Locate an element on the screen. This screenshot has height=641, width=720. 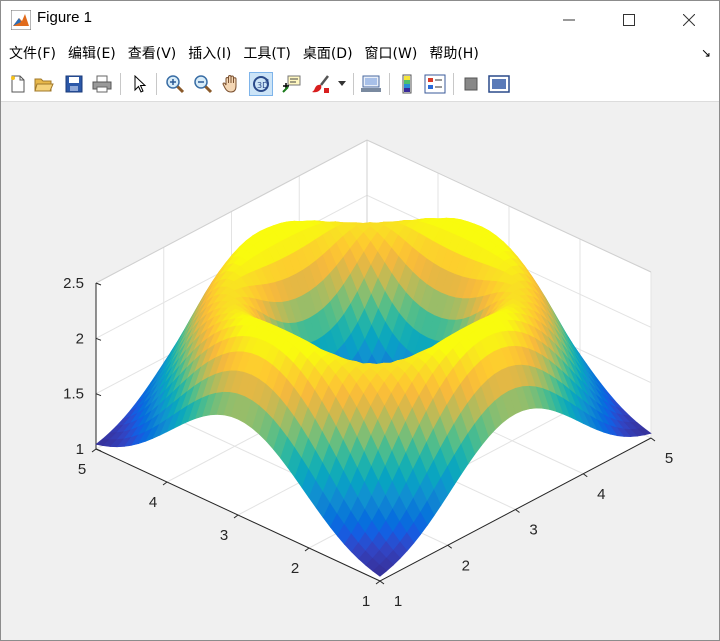
colorbar-icon is located at coordinates (407, 84).